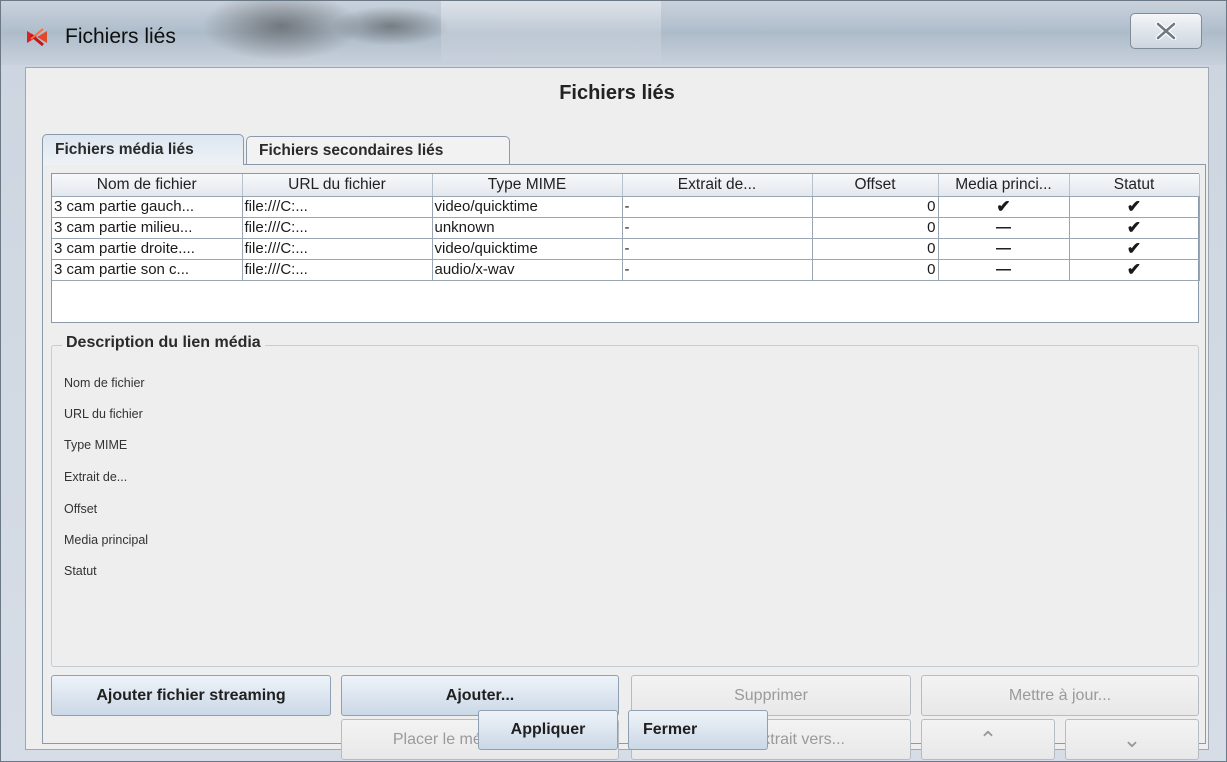  Describe the element at coordinates (81, 509) in the screenshot. I see `desc-label-offset: Offset` at that location.